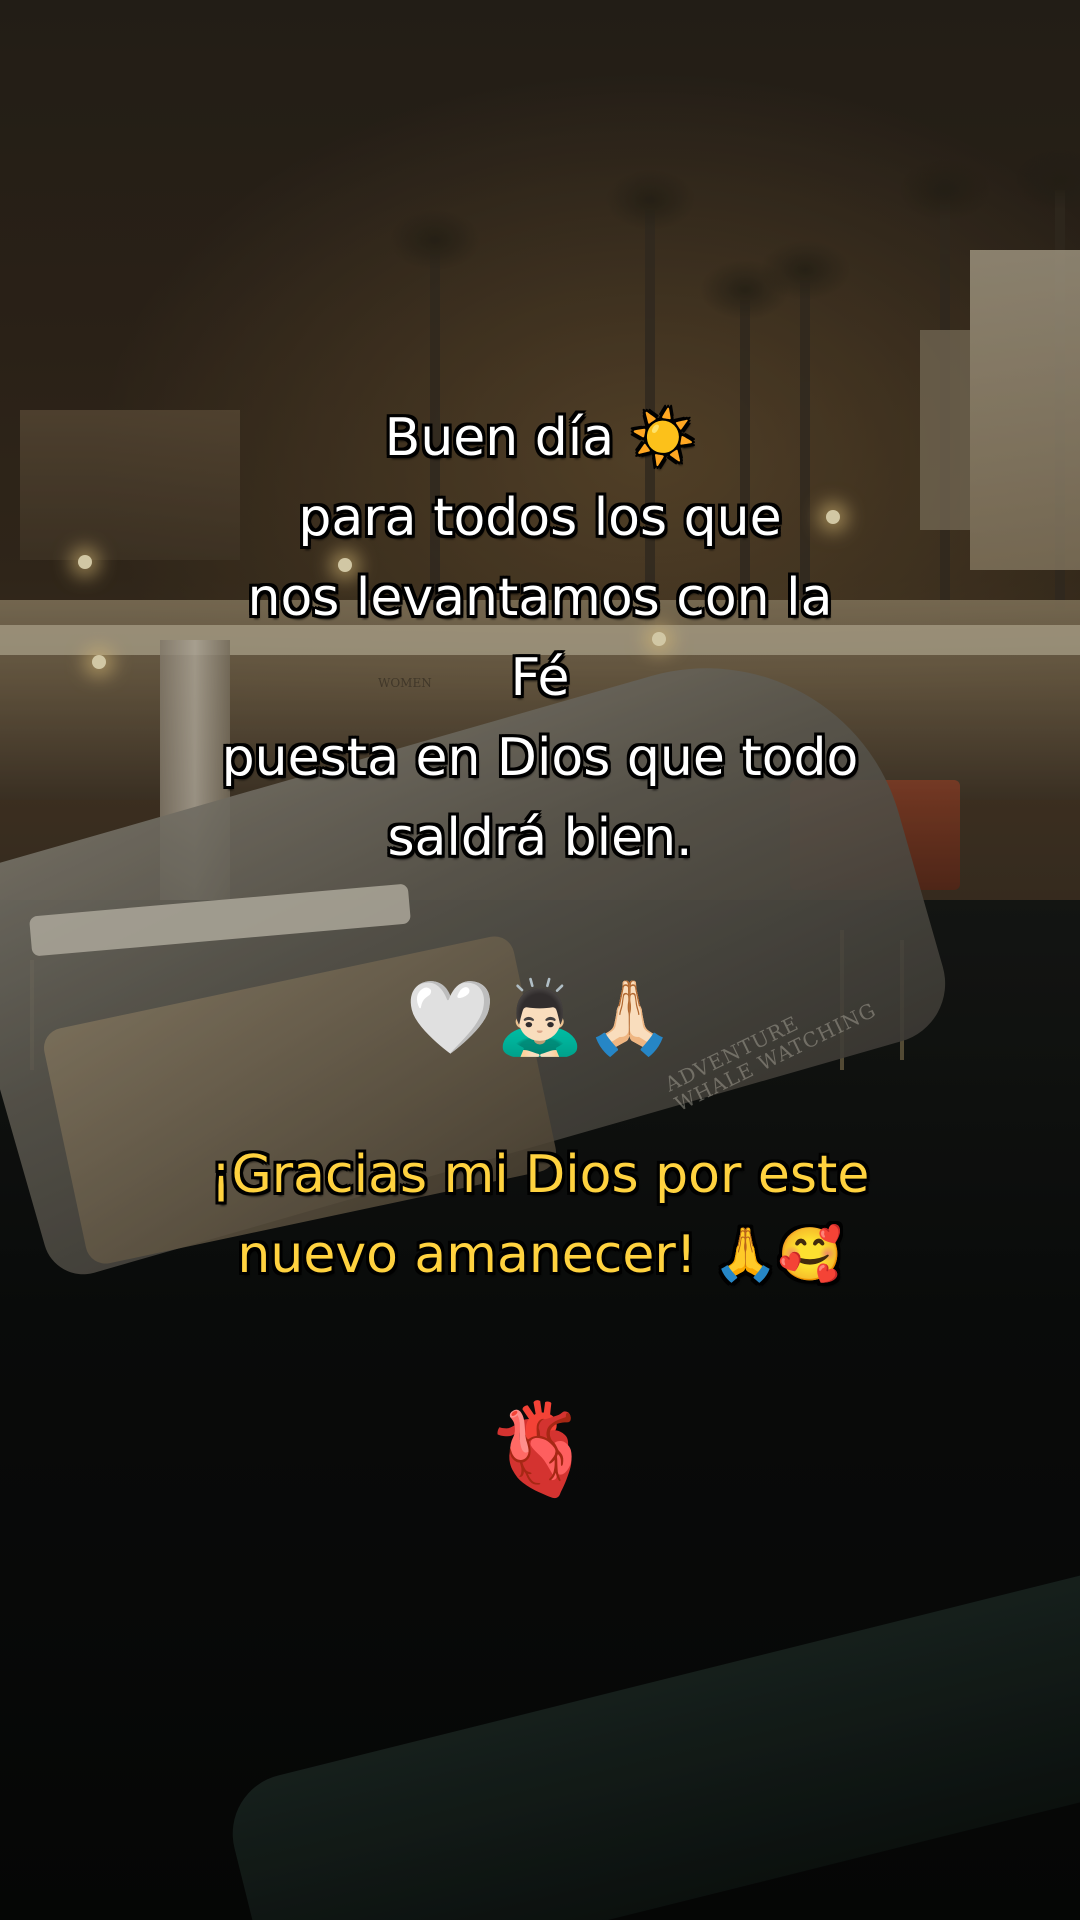 The image size is (1080, 1920). Describe the element at coordinates (540, 438) in the screenshot. I see `caption-line: Buen día ☀️` at that location.